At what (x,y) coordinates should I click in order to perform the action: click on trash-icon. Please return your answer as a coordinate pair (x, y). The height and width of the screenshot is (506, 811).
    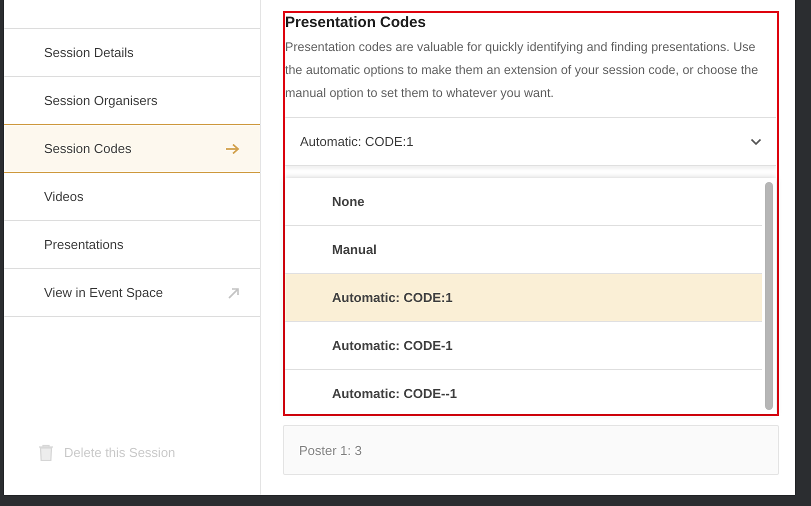
    Looking at the image, I should click on (46, 452).